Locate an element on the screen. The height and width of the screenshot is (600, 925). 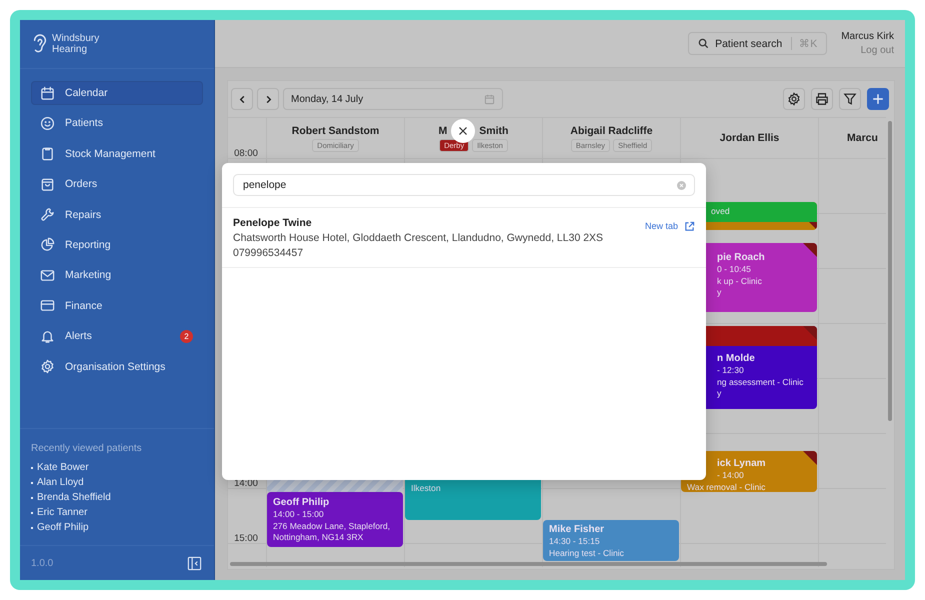
collapse-sidebar-icon is located at coordinates (194, 563).